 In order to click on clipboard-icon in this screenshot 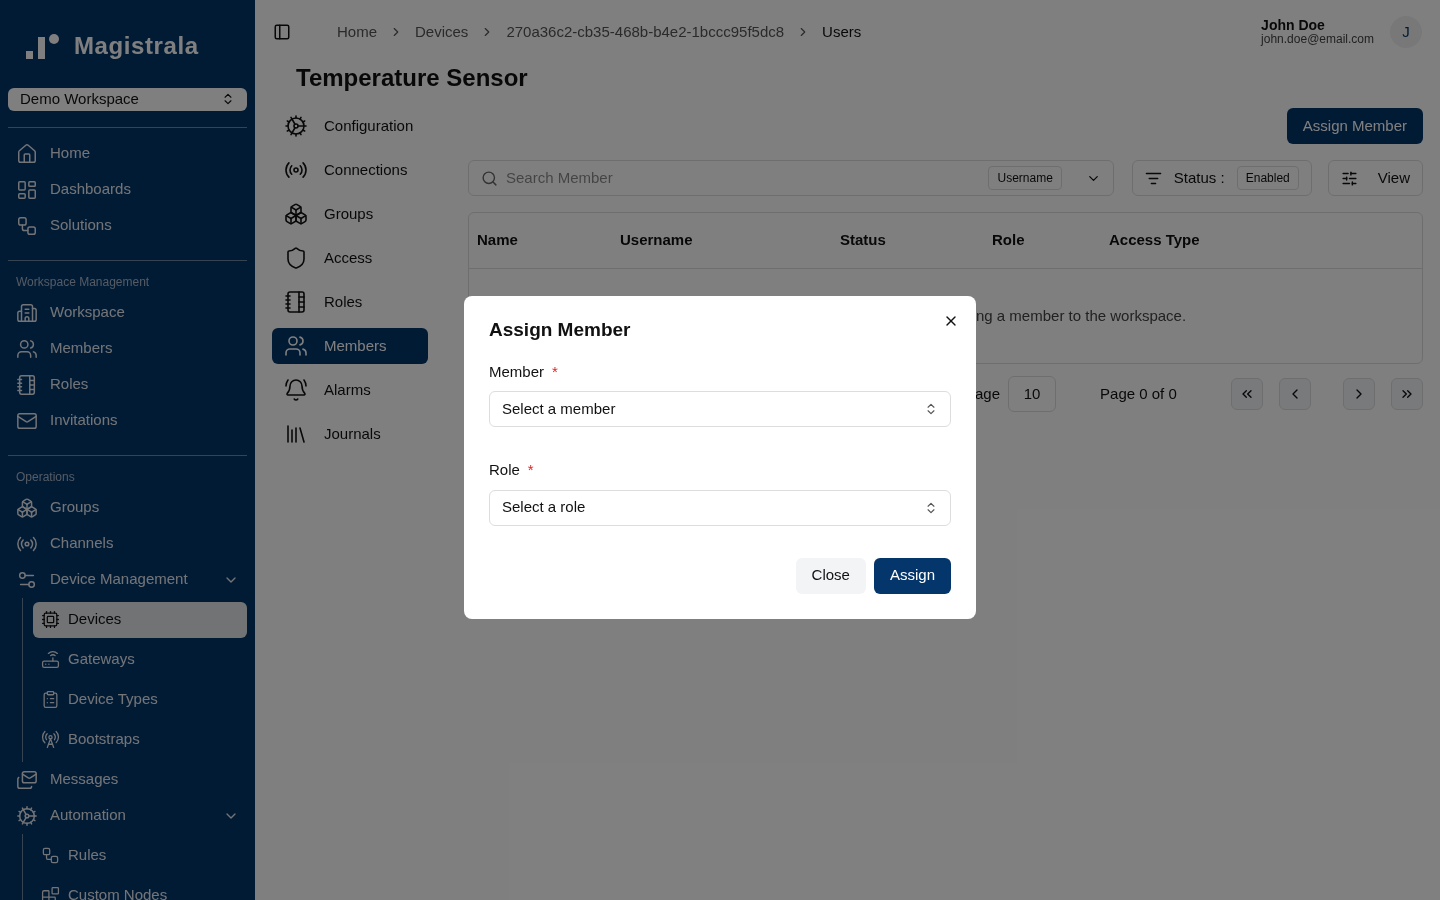, I will do `click(50, 699)`.